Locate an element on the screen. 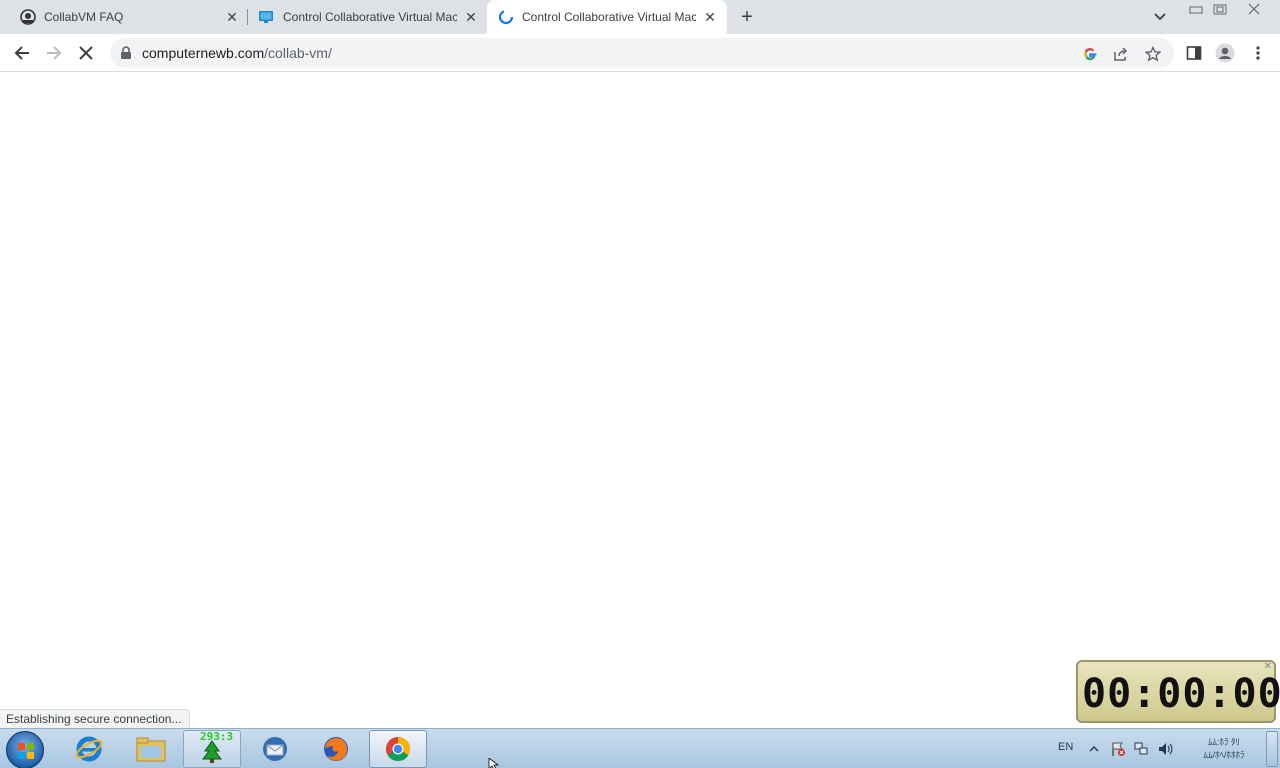 The width and height of the screenshot is (1280, 768). close-window-icon is located at coordinates (1254, 9).